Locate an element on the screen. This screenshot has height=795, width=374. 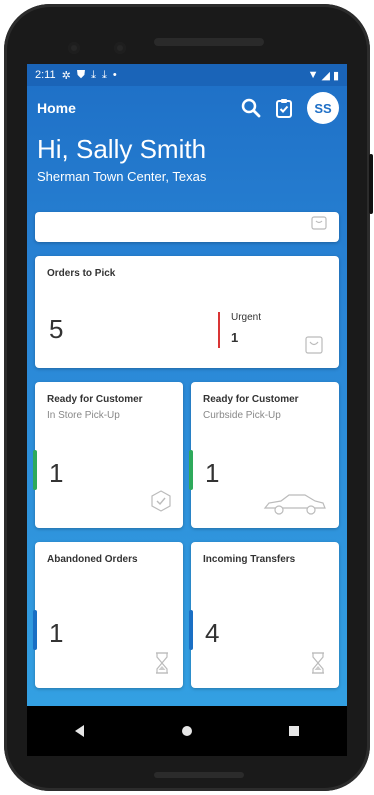
urgent-label: Urgent is located at coordinates (246, 317).